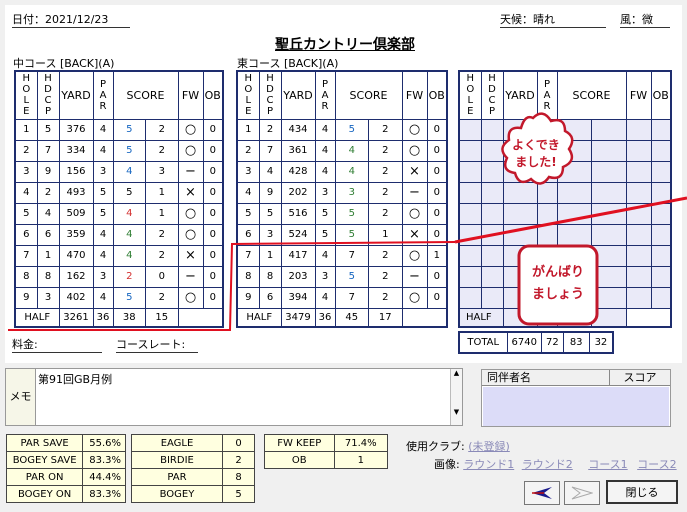  I want to click on stat-value: 55.6%, so click(104, 443).